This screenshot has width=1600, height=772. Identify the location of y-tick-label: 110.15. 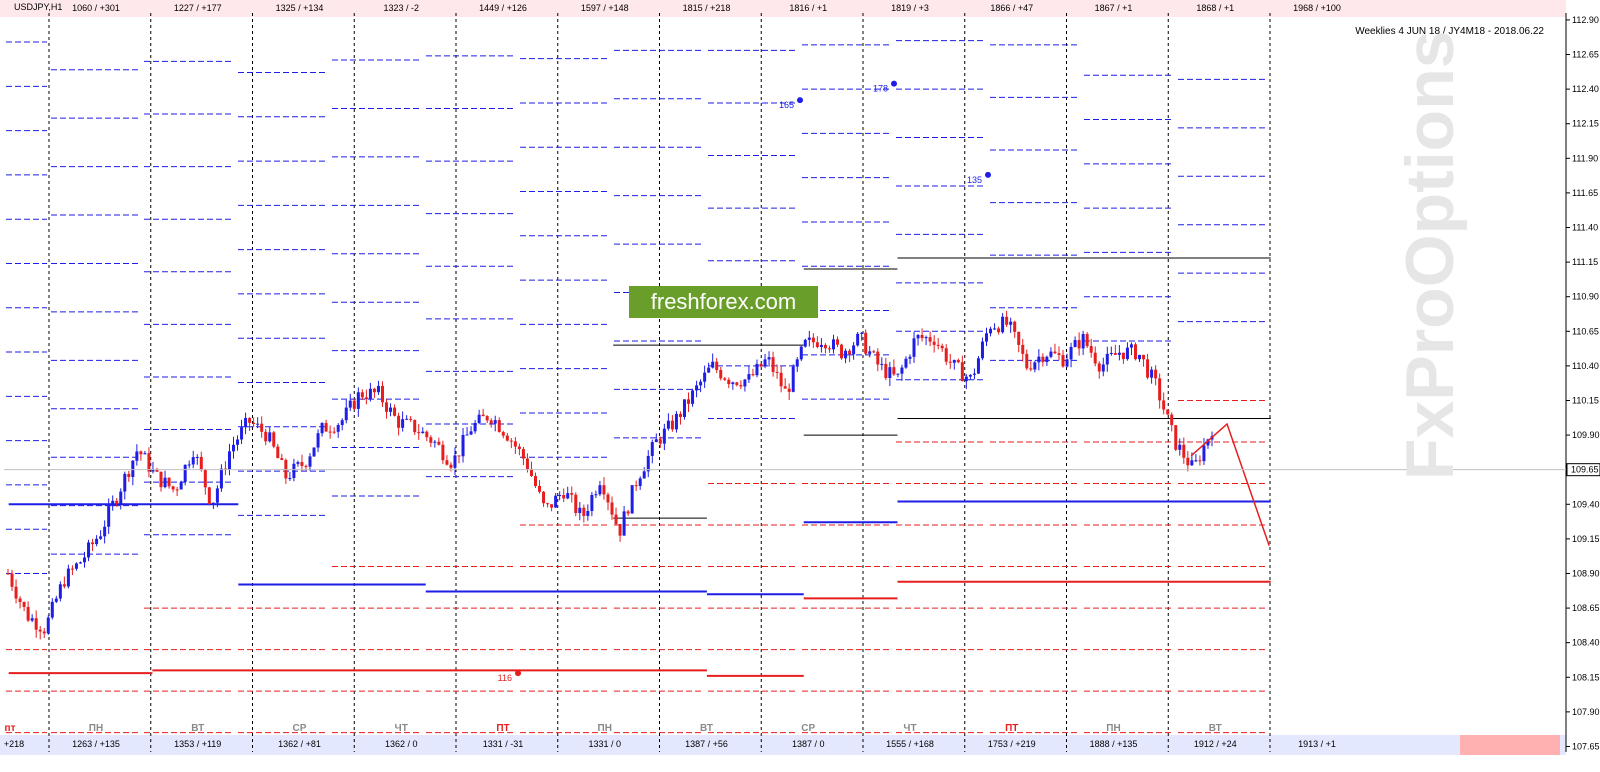
(1585, 400).